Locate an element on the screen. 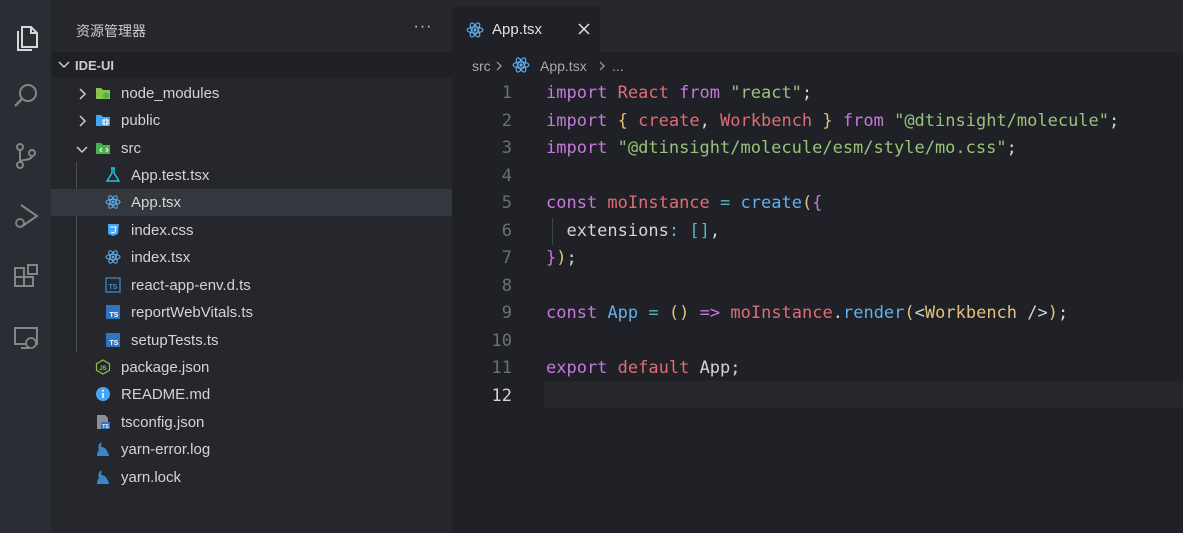 This screenshot has width=1183, height=533. line-number: 4 is located at coordinates (506, 176).